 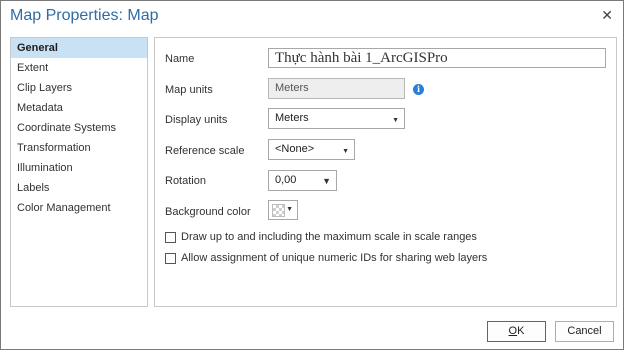 What do you see at coordinates (170, 258) in the screenshot?
I see `unique-ids-checkbox` at bounding box center [170, 258].